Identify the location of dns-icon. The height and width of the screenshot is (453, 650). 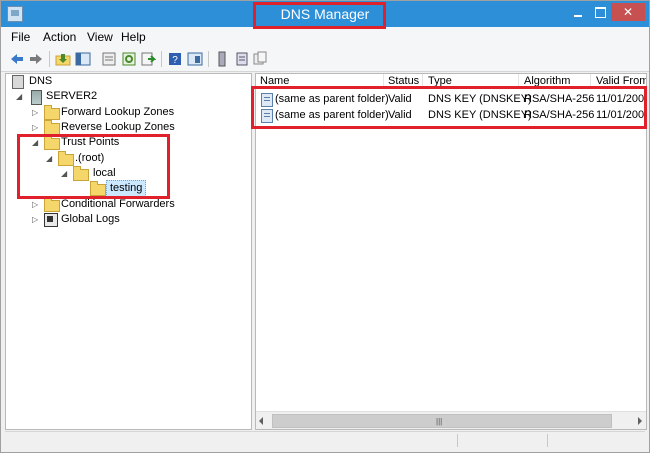
(18, 82).